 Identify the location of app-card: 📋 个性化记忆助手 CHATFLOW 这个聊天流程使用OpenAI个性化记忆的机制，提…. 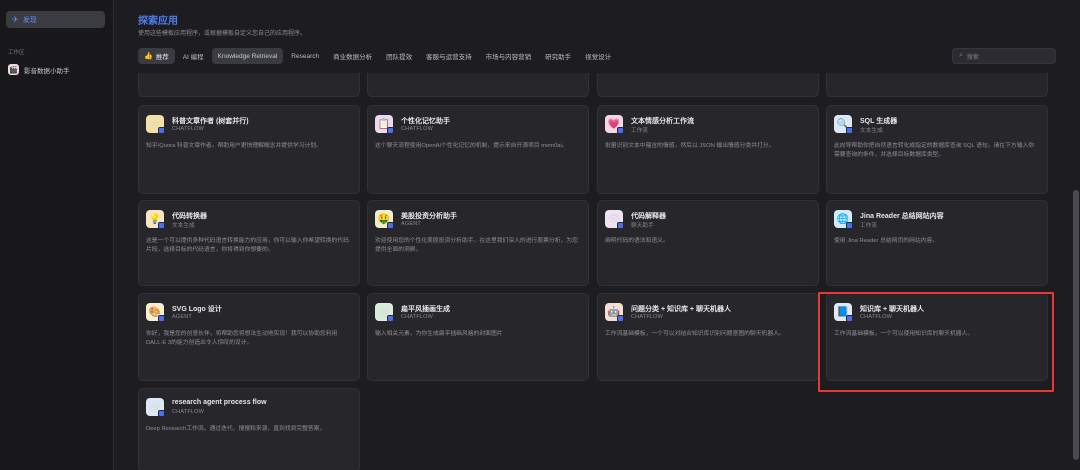
(478, 149).